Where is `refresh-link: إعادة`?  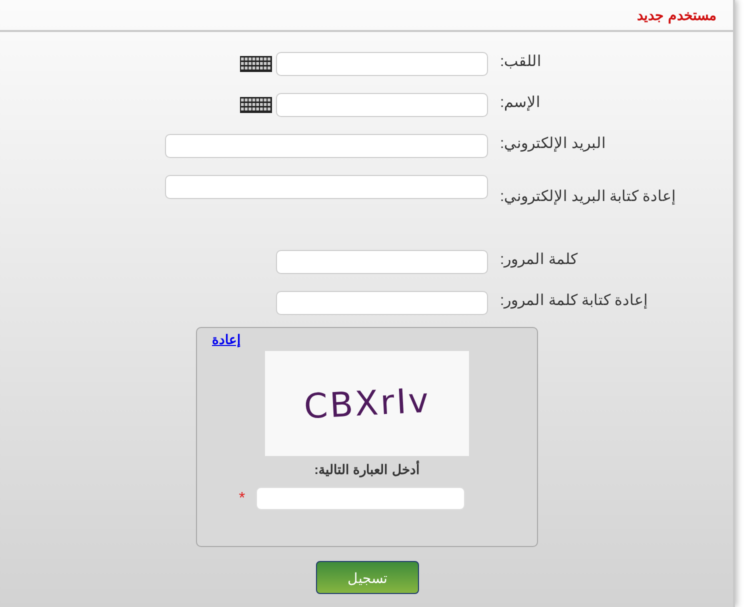
refresh-link: إعادة is located at coordinates (226, 339).